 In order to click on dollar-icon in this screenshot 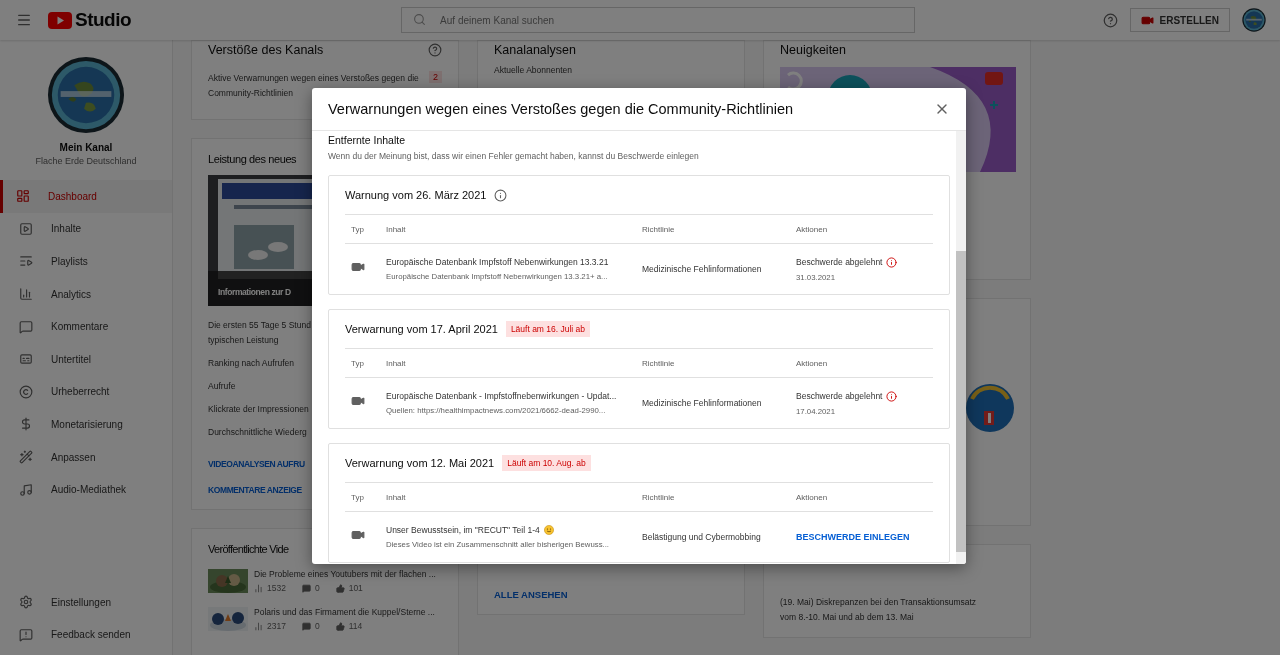, I will do `click(26, 424)`.